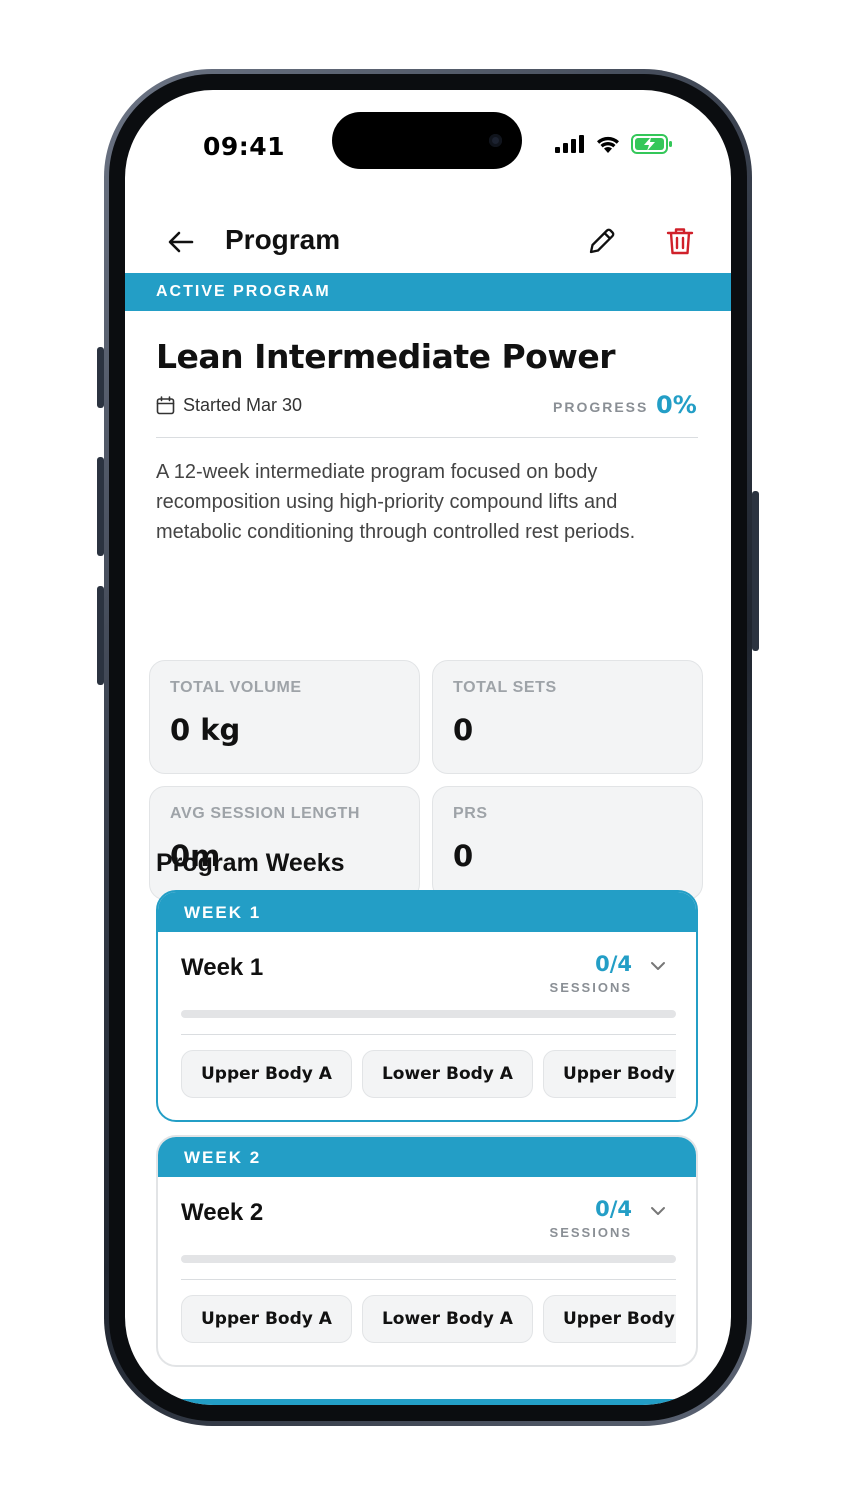 Image resolution: width=858 pixels, height=1494 pixels. I want to click on volume-up-button, so click(100, 506).